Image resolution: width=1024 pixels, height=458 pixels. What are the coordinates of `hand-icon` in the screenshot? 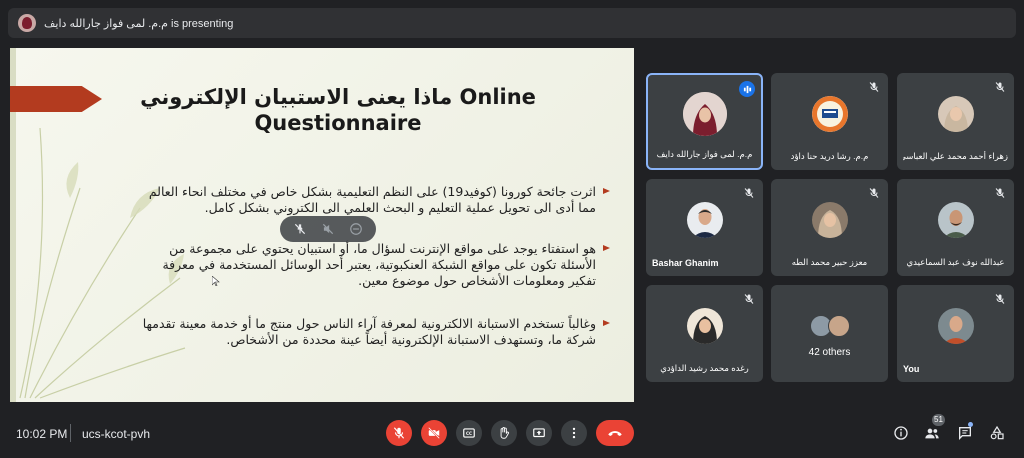 It's located at (504, 432).